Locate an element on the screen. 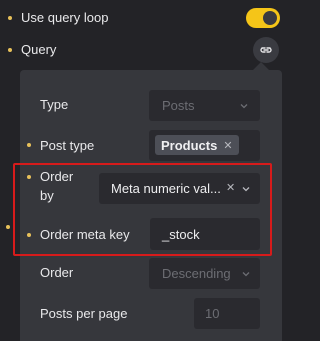 This screenshot has width=320, height=341. post-type-label: Post type is located at coordinates (67, 145).